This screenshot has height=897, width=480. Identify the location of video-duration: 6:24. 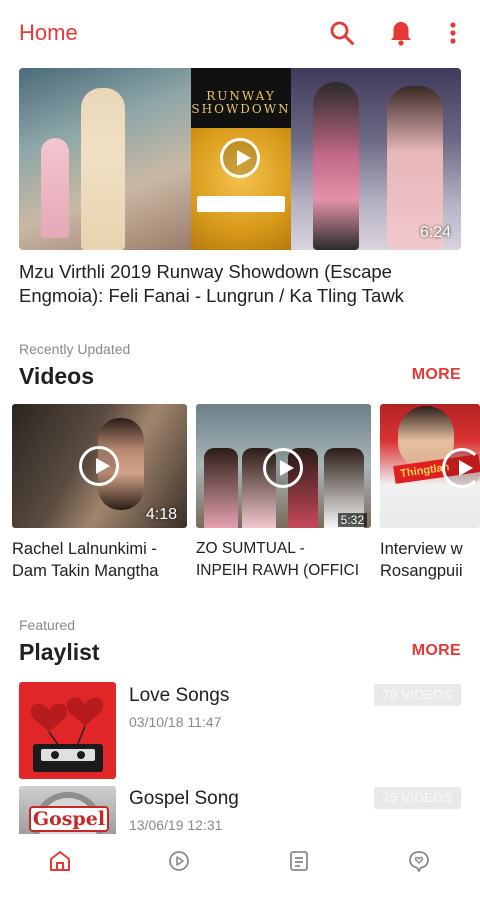
(435, 232).